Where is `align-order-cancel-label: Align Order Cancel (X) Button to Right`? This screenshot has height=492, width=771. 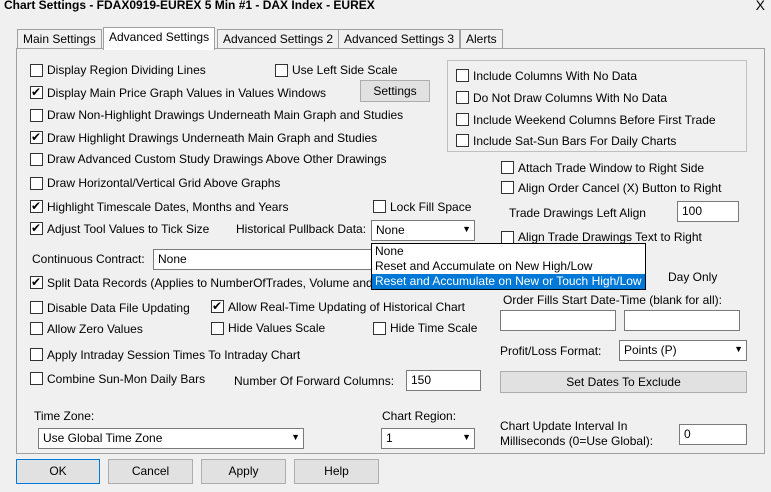 align-order-cancel-label: Align Order Cancel (X) Button to Right is located at coordinates (620, 188).